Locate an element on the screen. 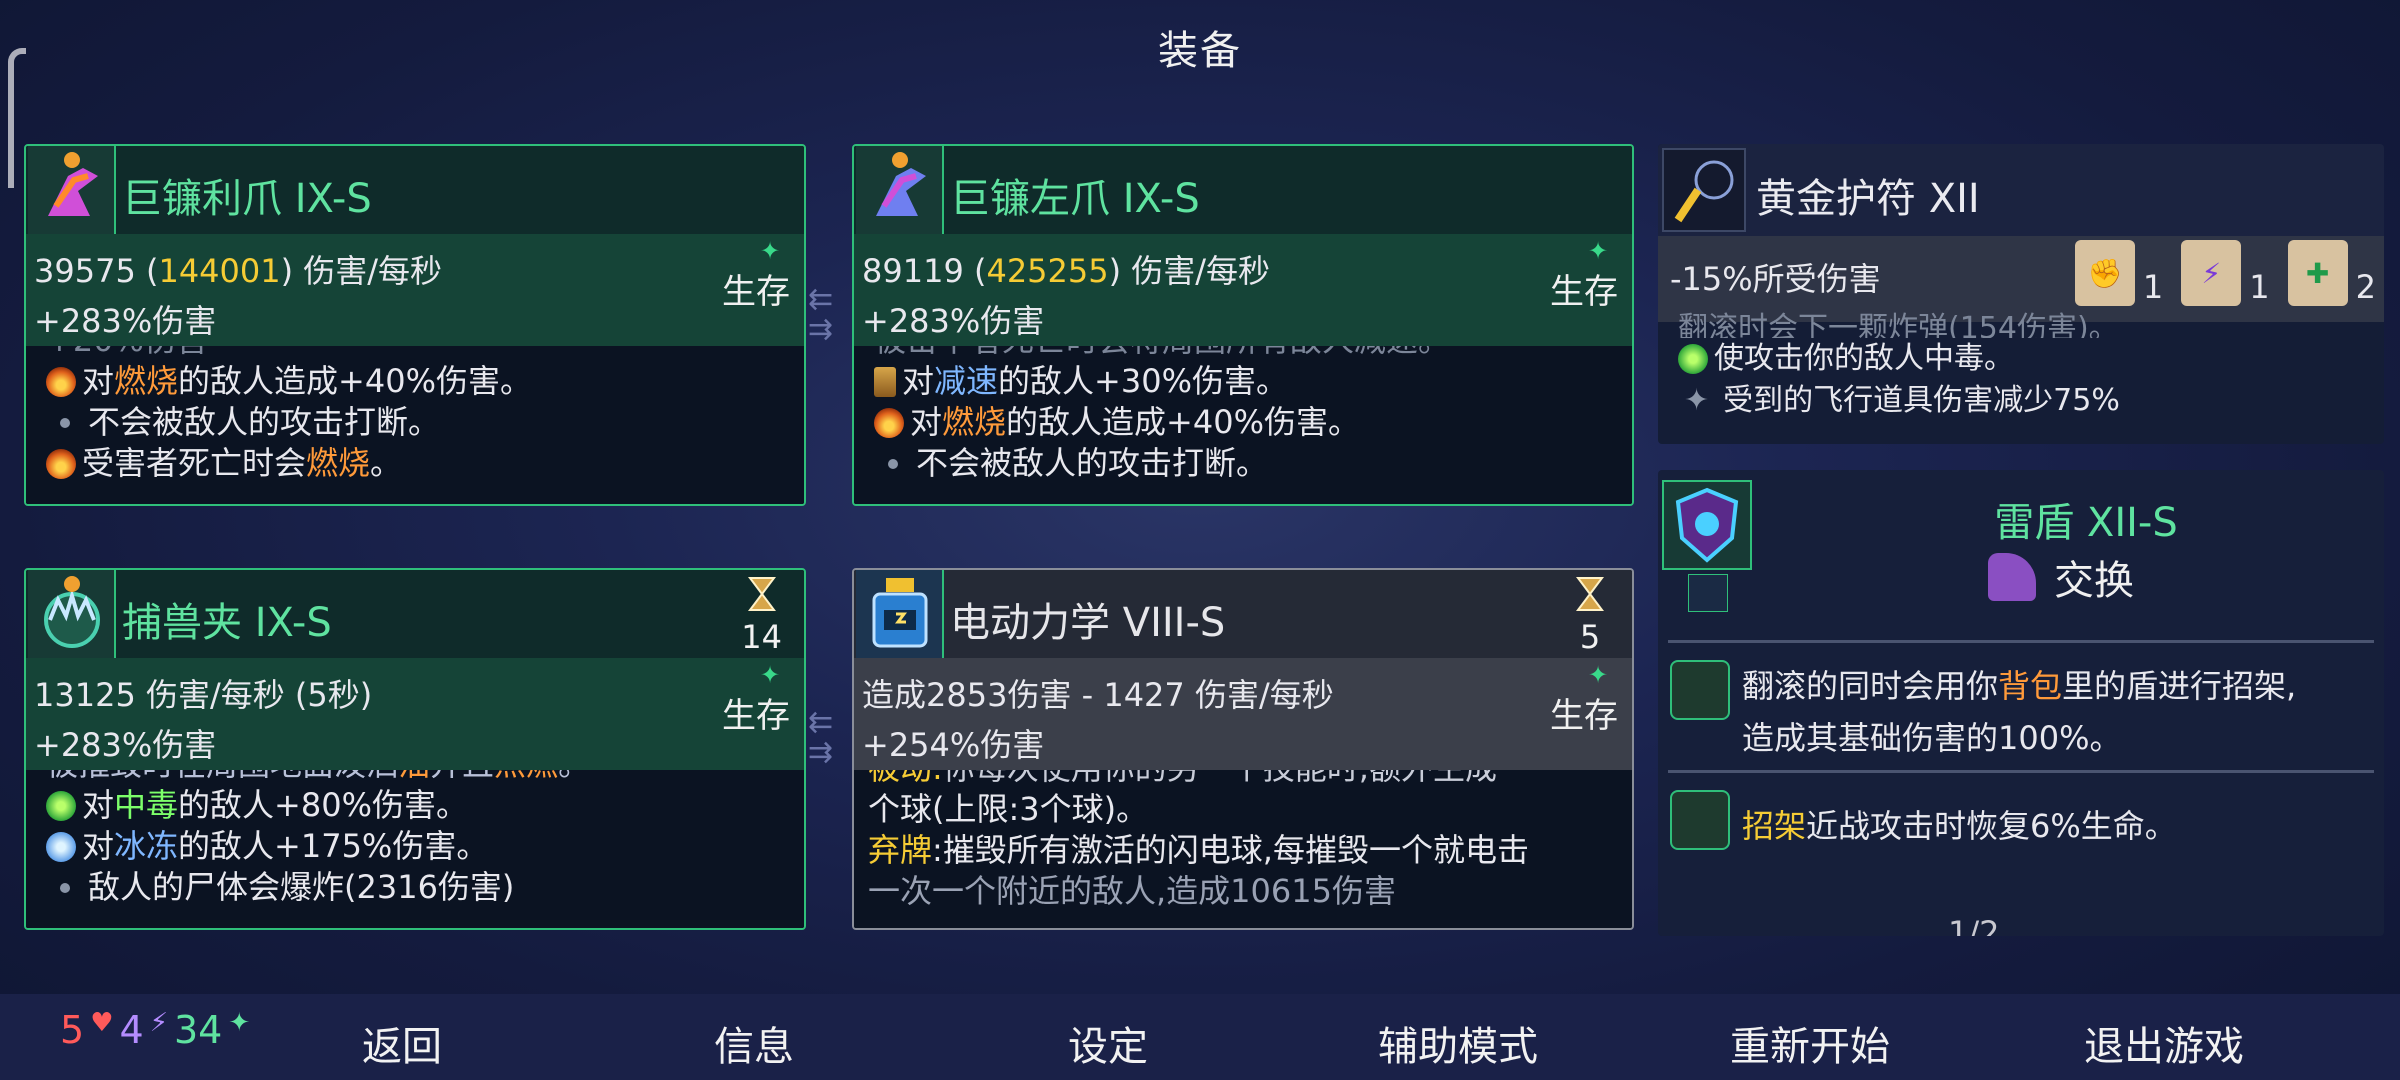 Image resolution: width=2400 pixels, height=1080 pixels. effect-text: 。 is located at coordinates (574, 776).